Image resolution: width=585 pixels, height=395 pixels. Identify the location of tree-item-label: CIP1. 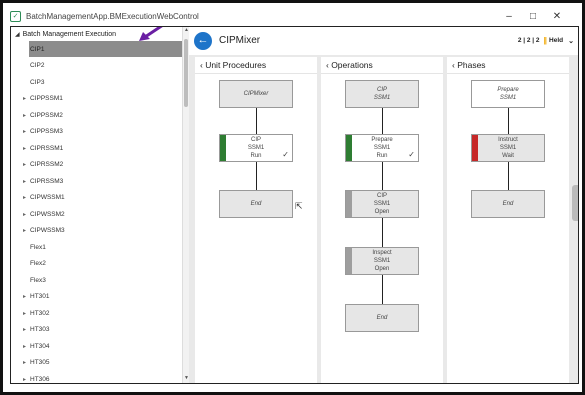
(37, 49).